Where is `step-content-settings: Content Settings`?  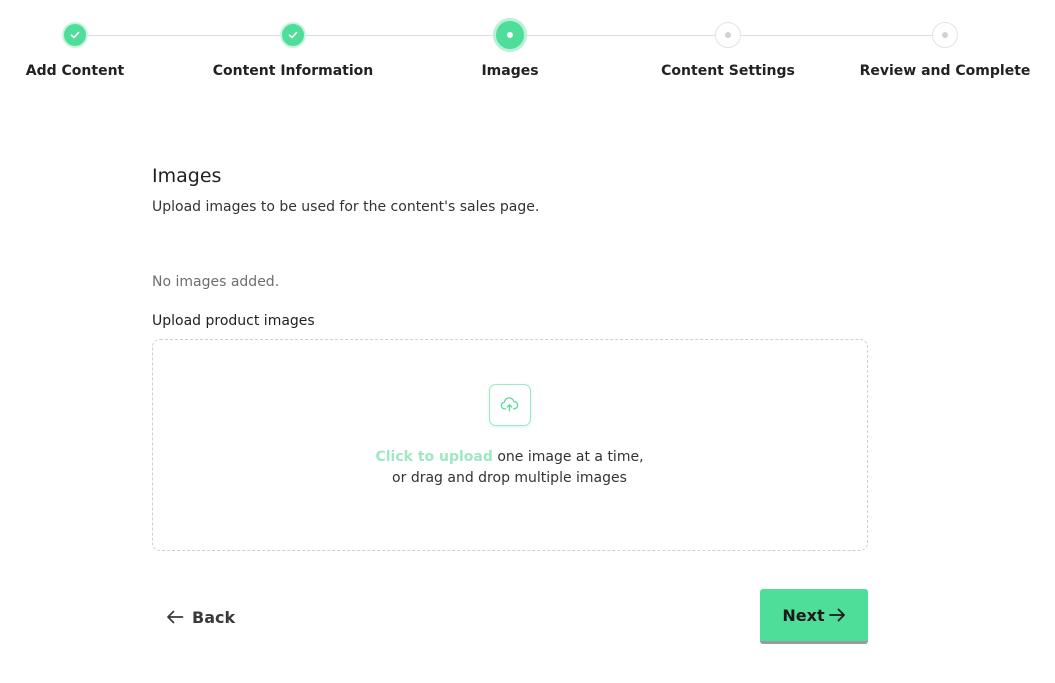
step-content-settings: Content Settings is located at coordinates (728, 49).